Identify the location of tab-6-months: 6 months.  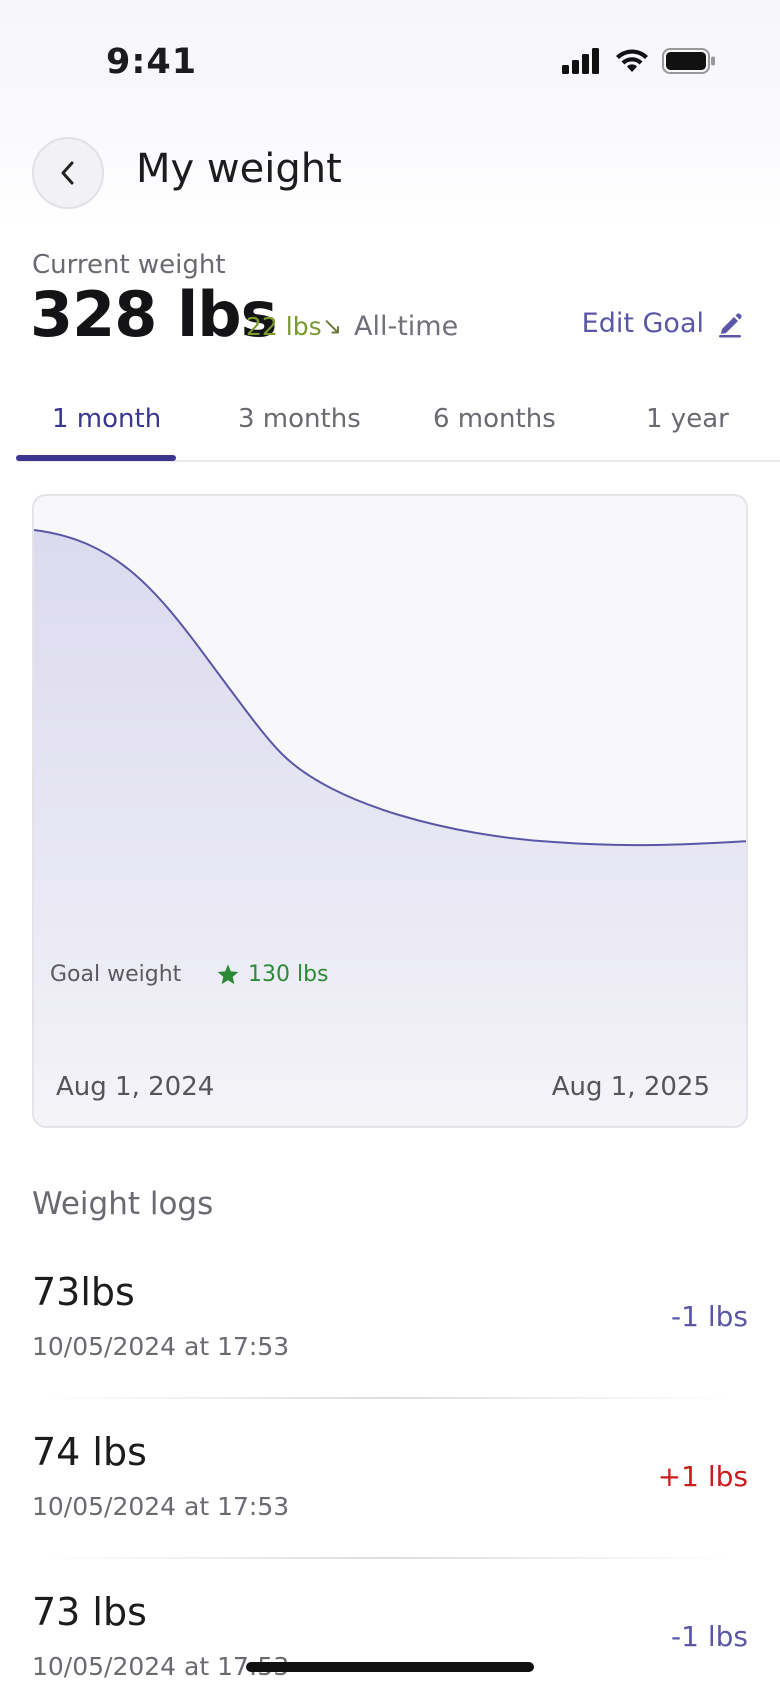
(494, 419).